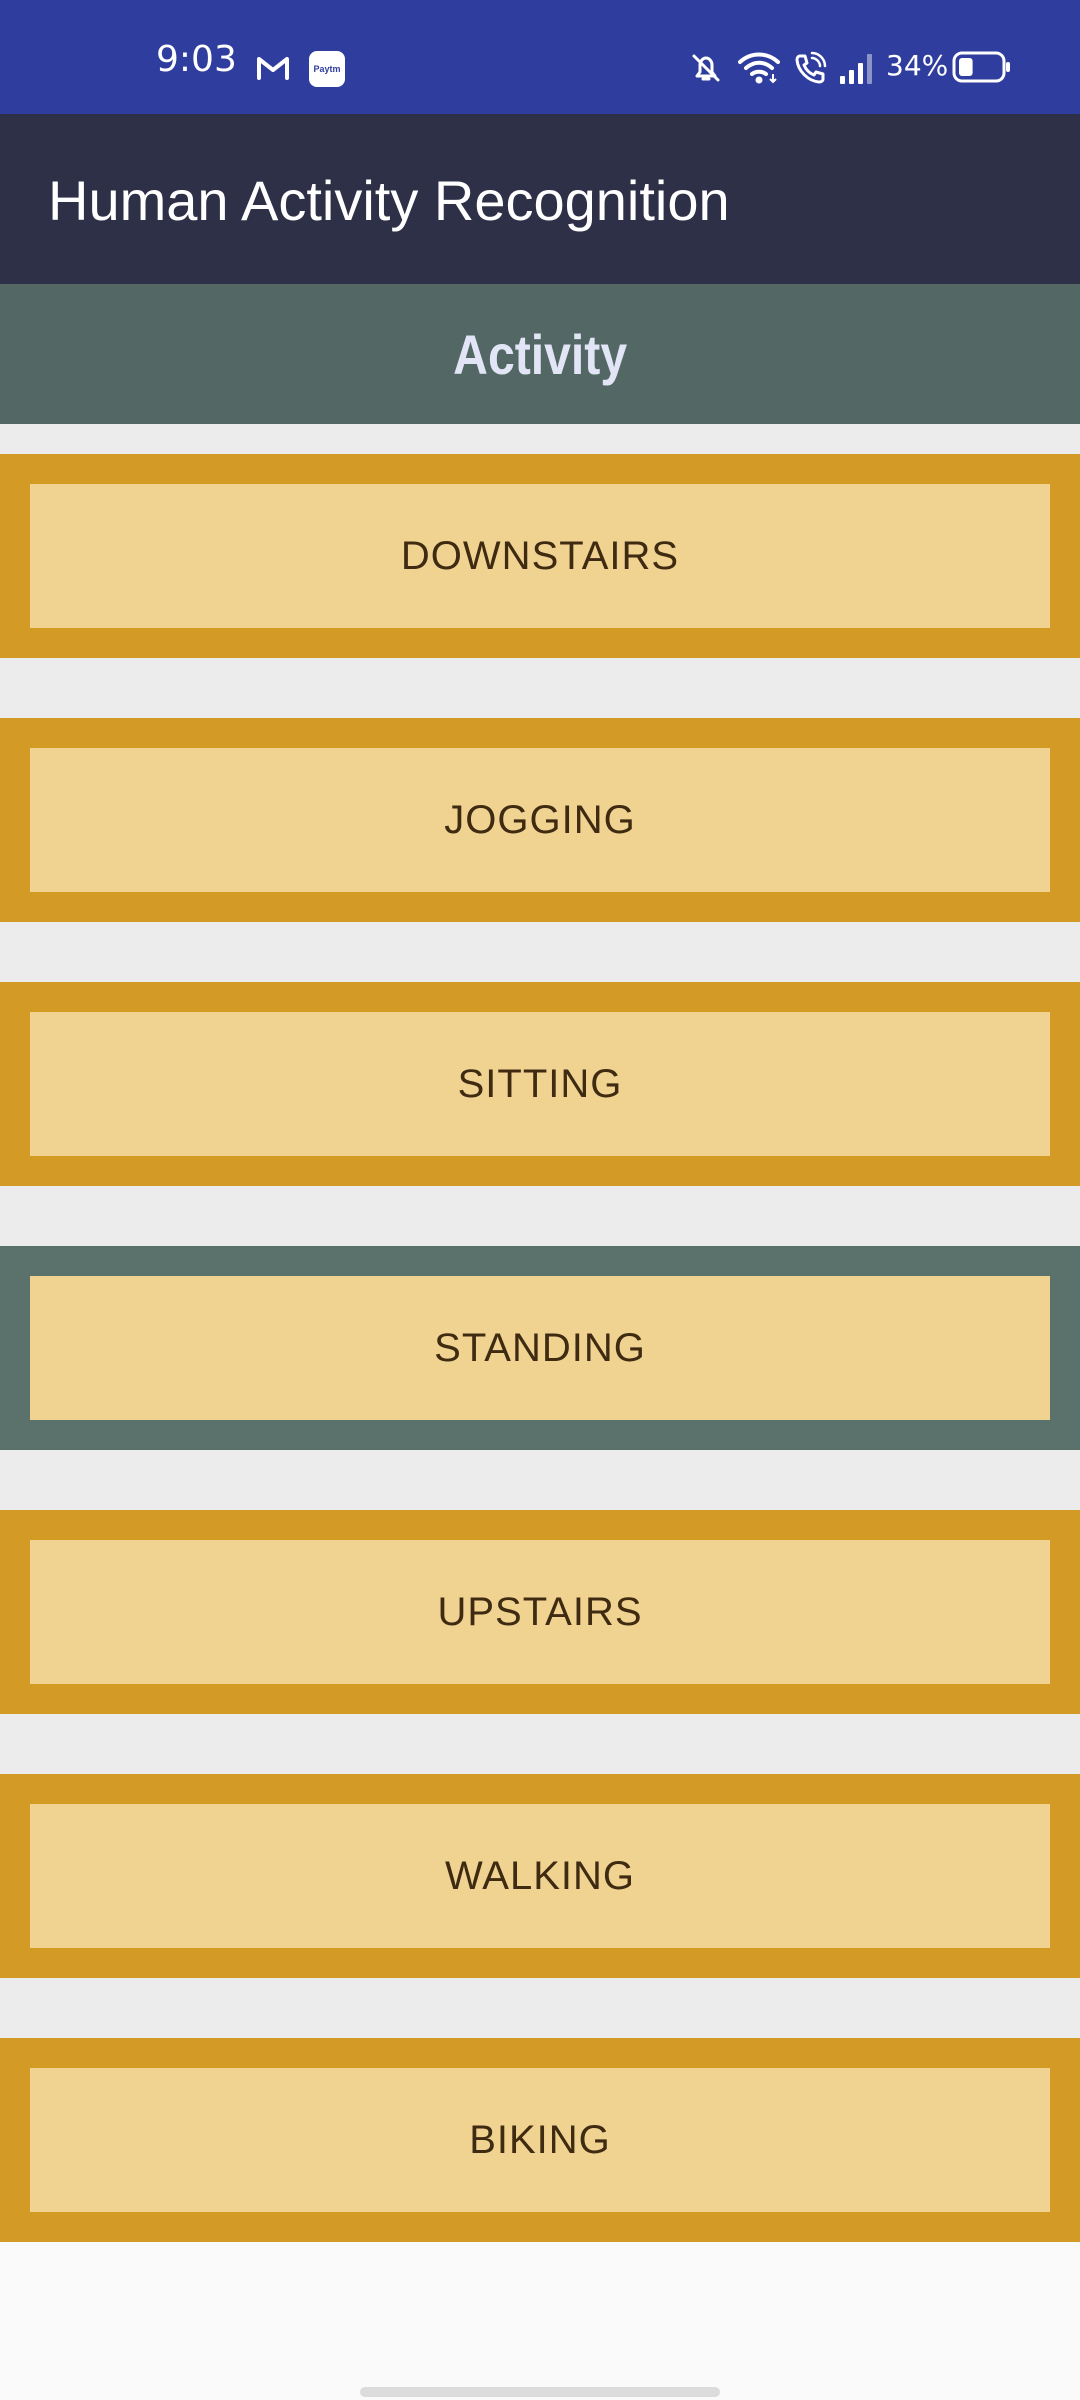  I want to click on activity-card-downstairs: DOWNSTAIRS, so click(540, 556).